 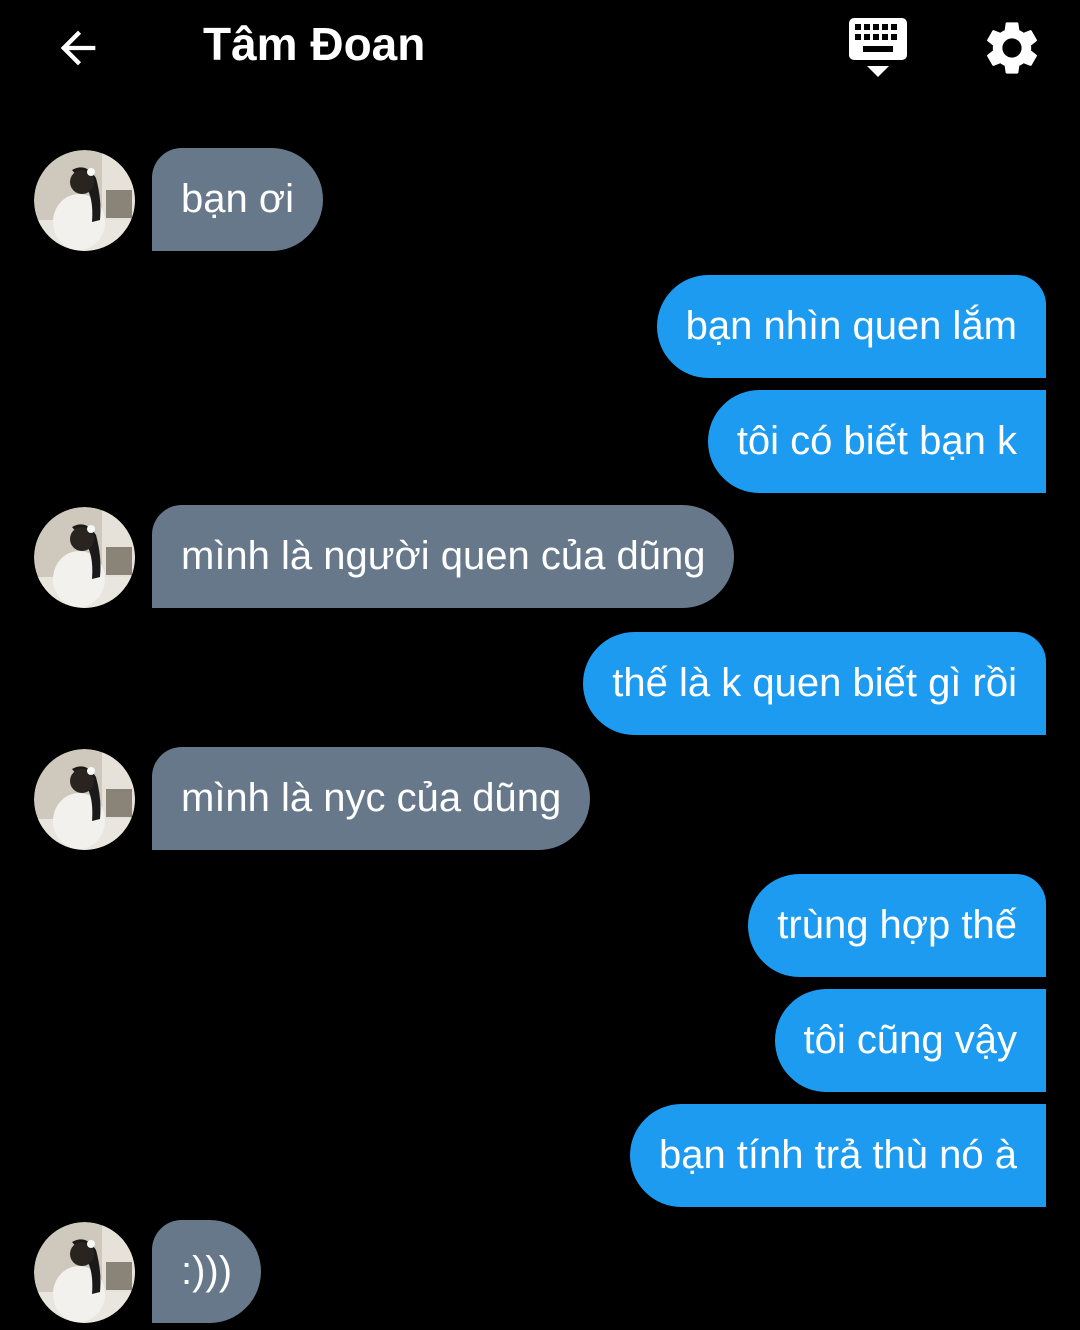 I want to click on incoming-message: bạn ơi, so click(x=237, y=199).